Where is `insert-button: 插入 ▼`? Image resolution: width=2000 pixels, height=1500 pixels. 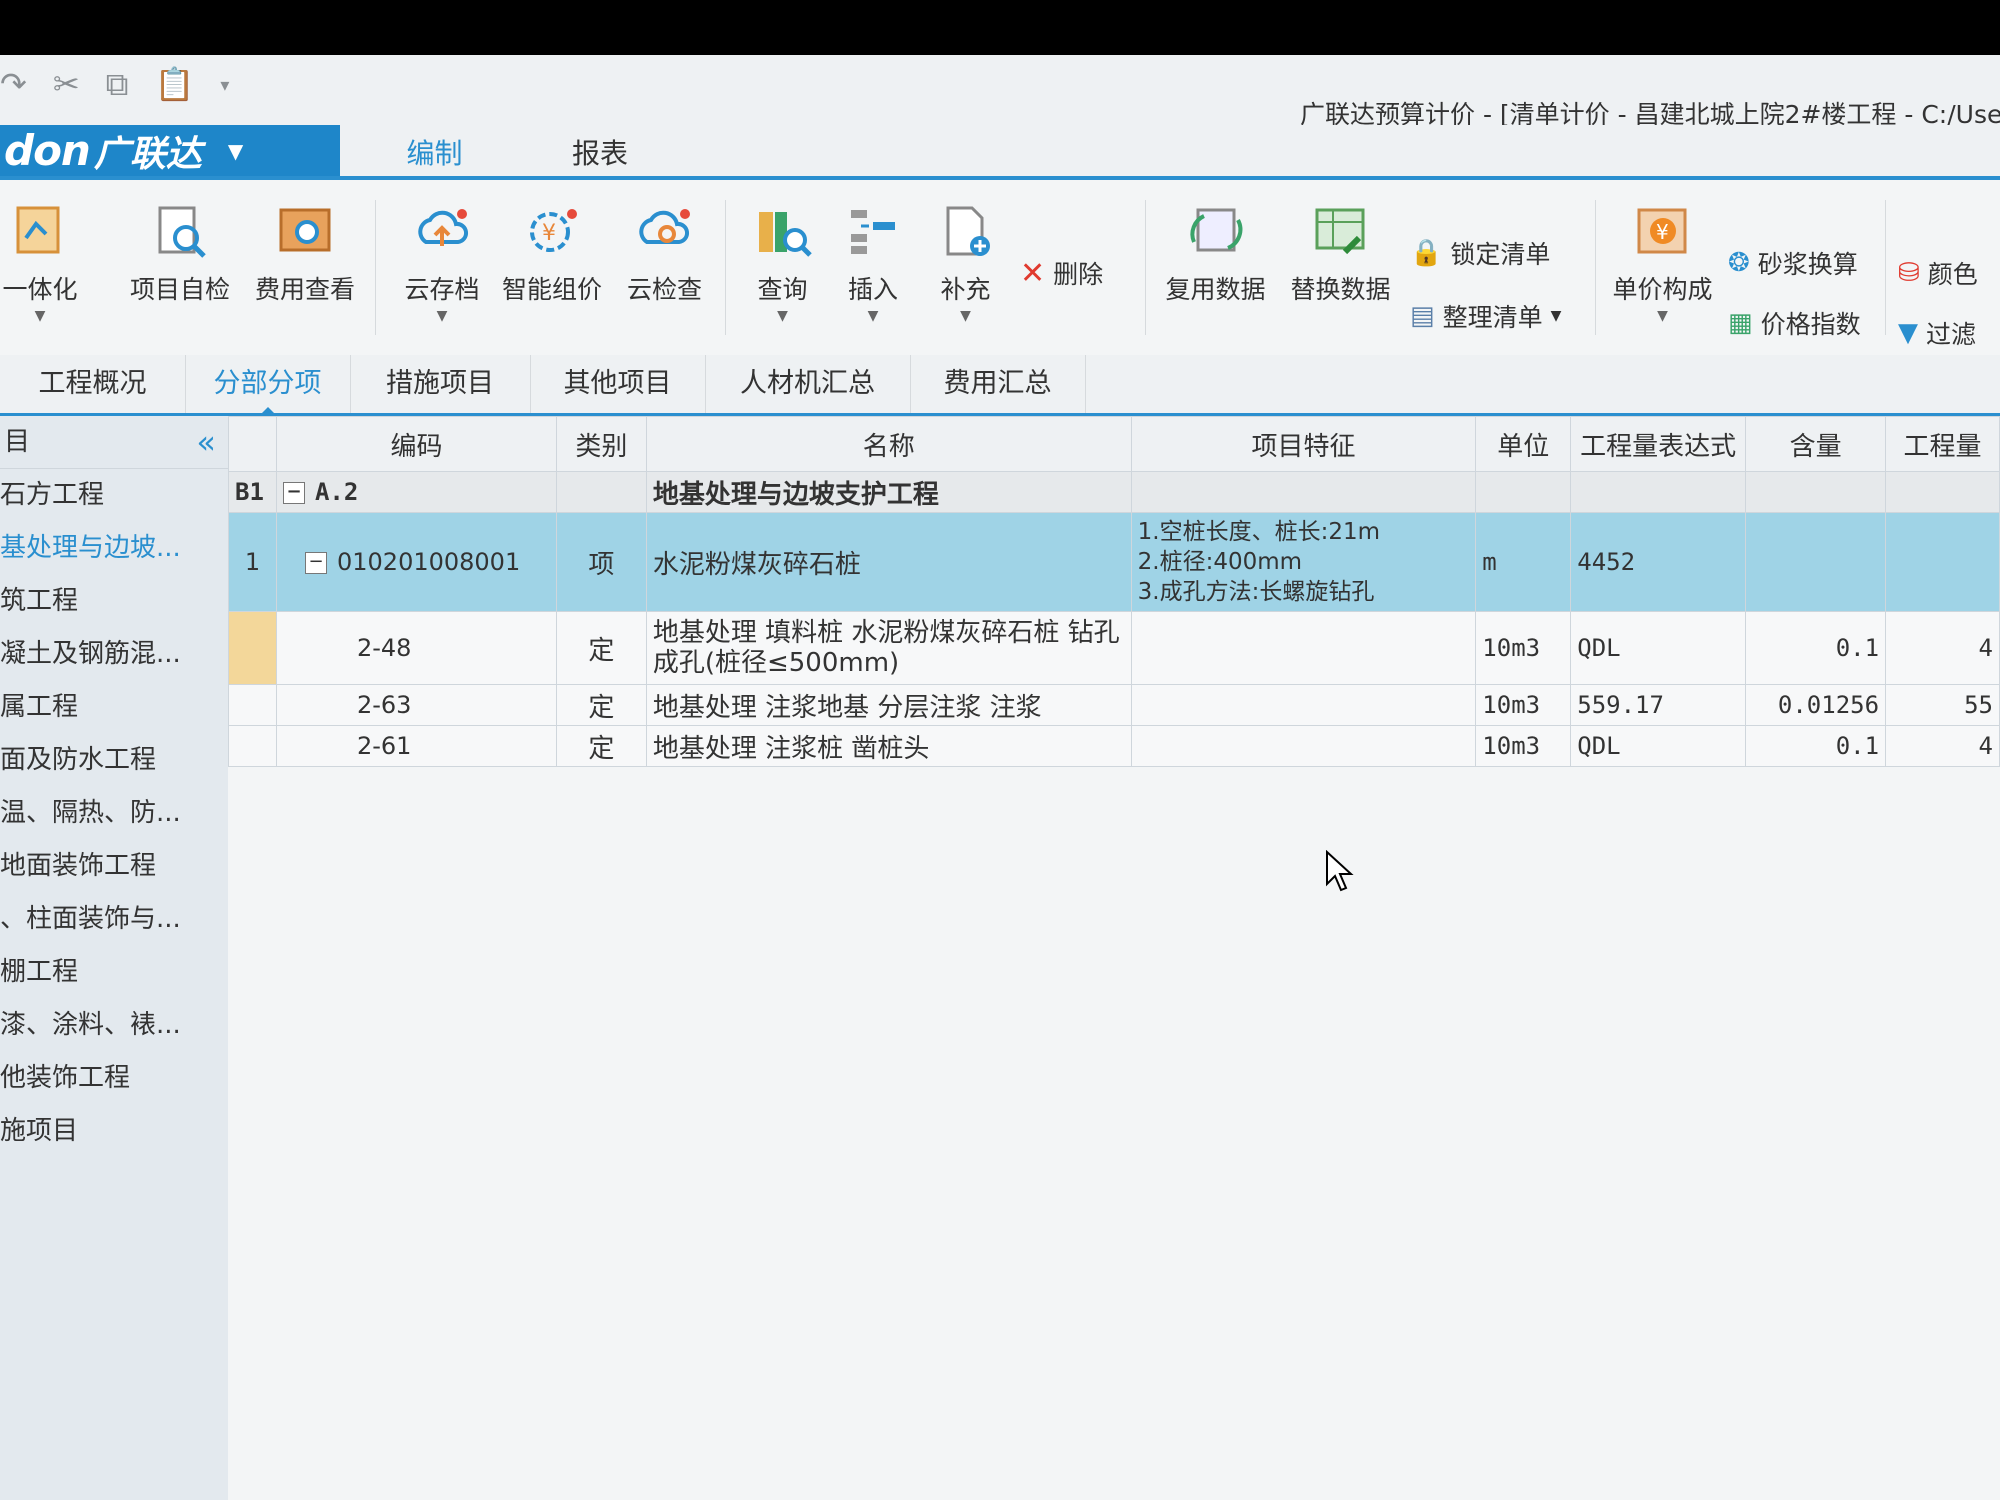
insert-button: 插入 ▼ is located at coordinates (873, 262).